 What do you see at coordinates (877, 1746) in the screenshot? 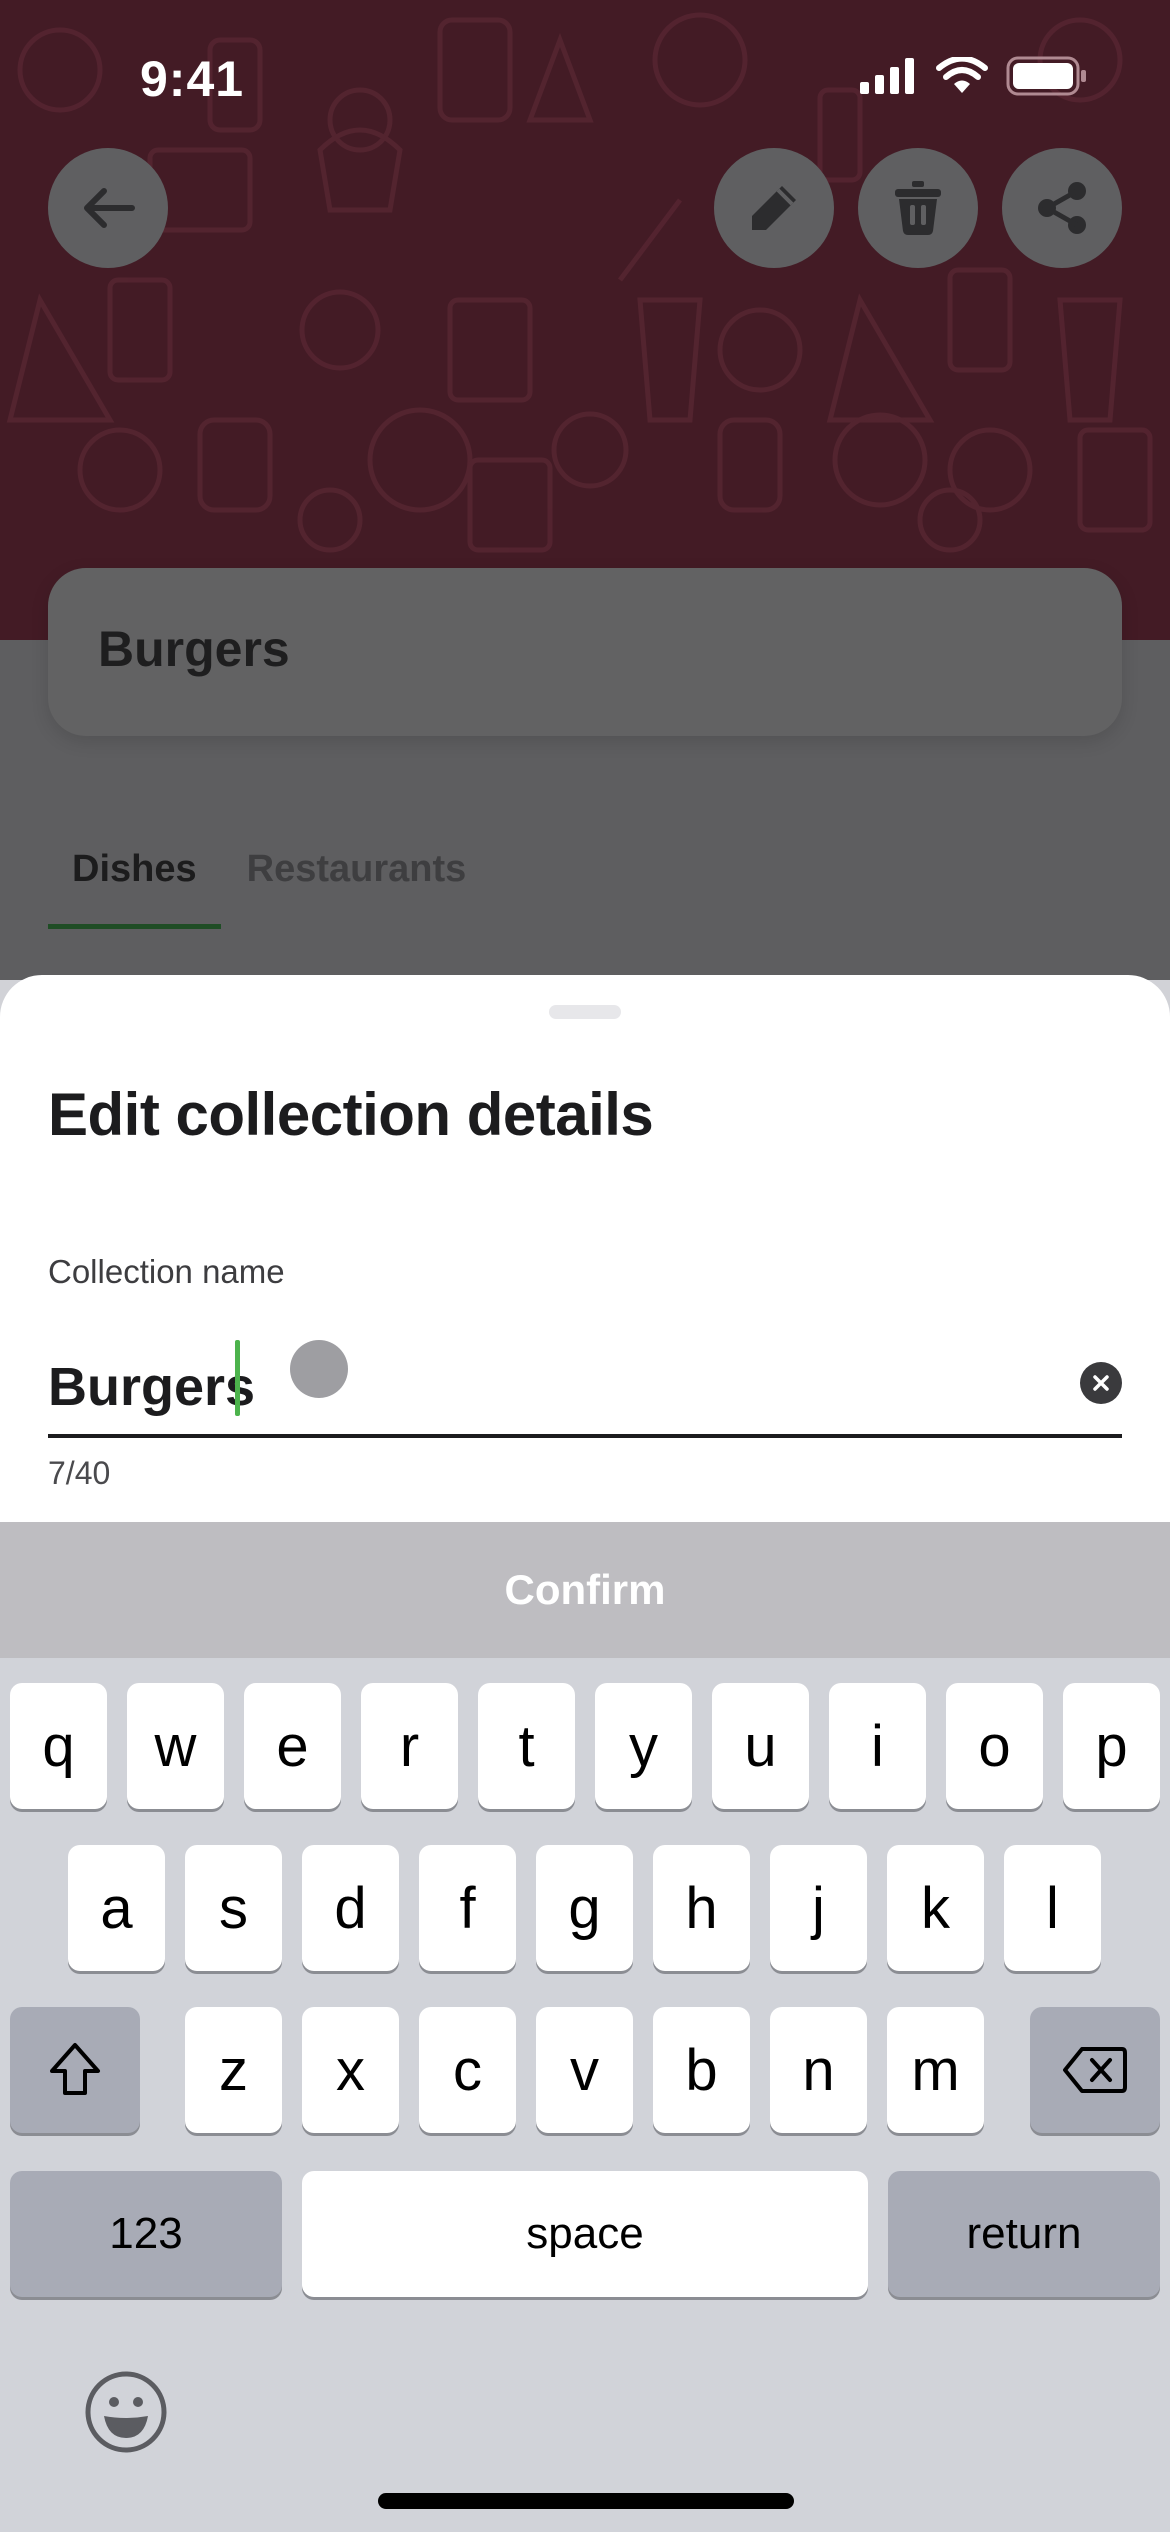
I see `key-i: i` at bounding box center [877, 1746].